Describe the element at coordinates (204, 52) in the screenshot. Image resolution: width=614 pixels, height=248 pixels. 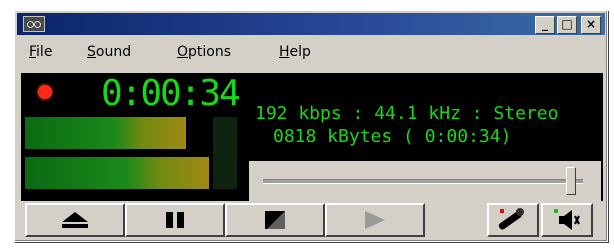
I see `menu-options: Options` at that location.